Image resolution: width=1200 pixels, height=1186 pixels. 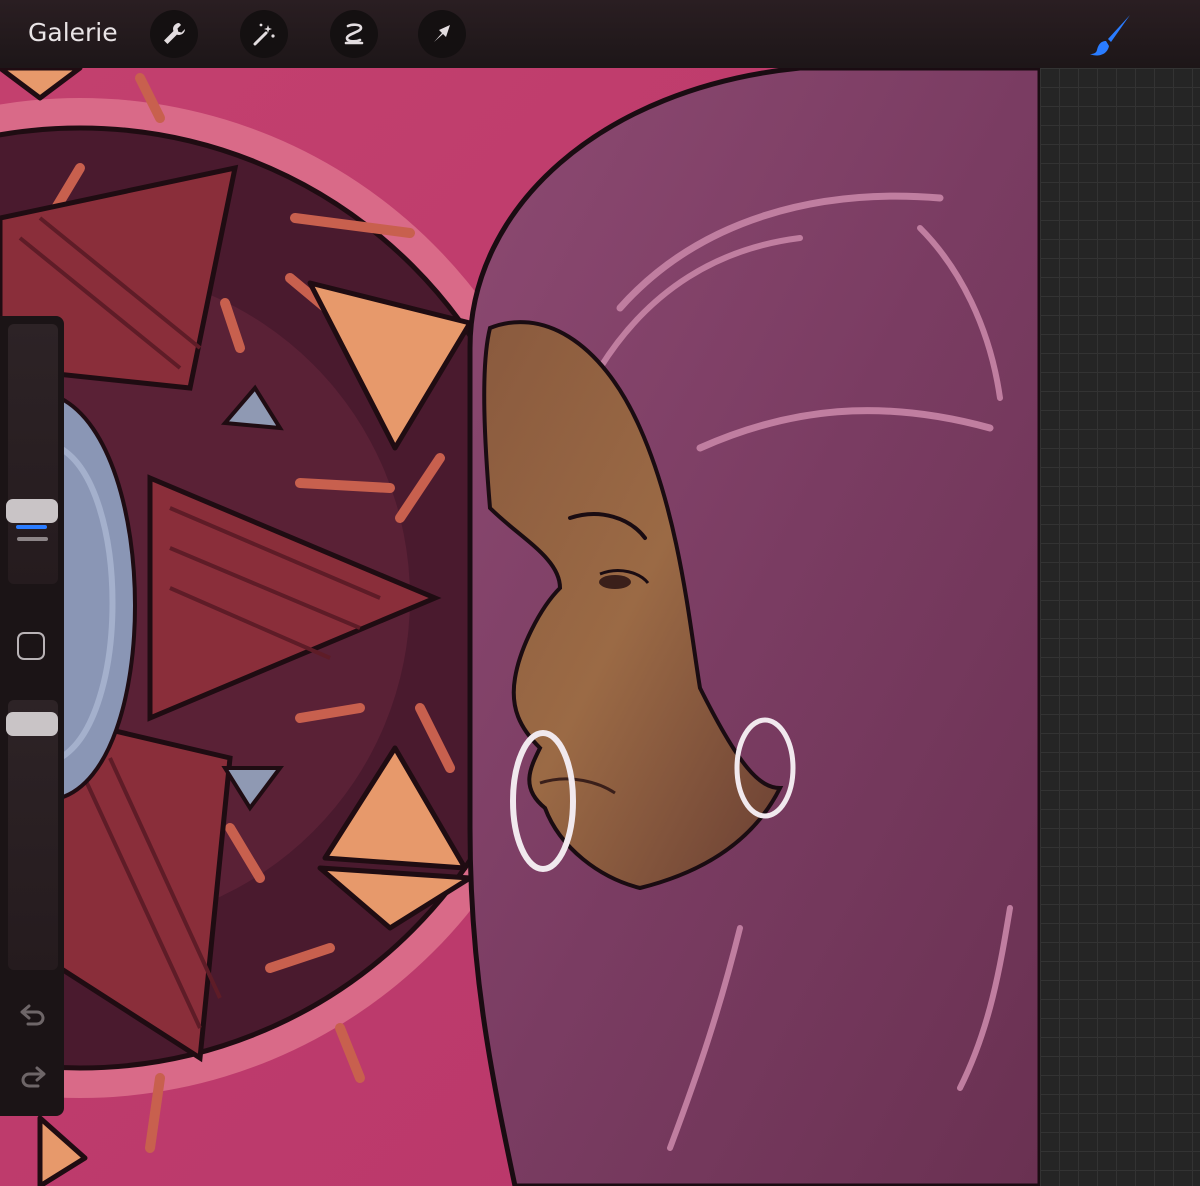 I want to click on modify-square-button, so click(x=31, y=646).